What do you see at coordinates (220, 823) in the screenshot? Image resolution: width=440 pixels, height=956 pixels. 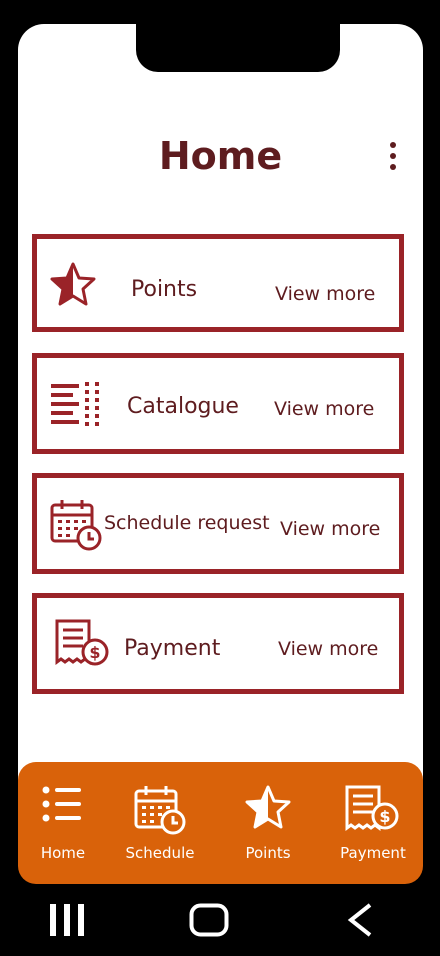 I see `bottom-navigation: Home Schedule Points $ Payment` at bounding box center [220, 823].